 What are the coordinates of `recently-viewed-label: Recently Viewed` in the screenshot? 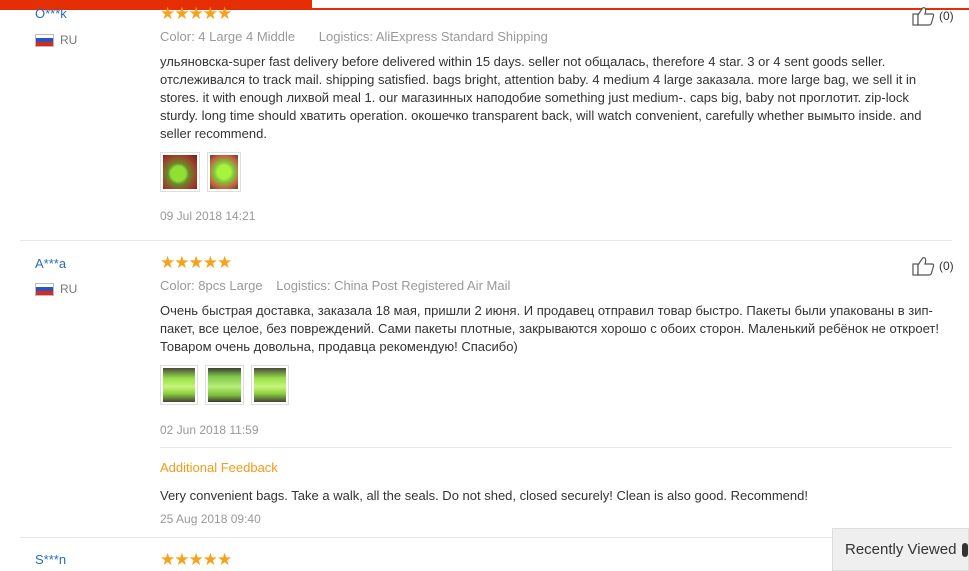 It's located at (901, 549).